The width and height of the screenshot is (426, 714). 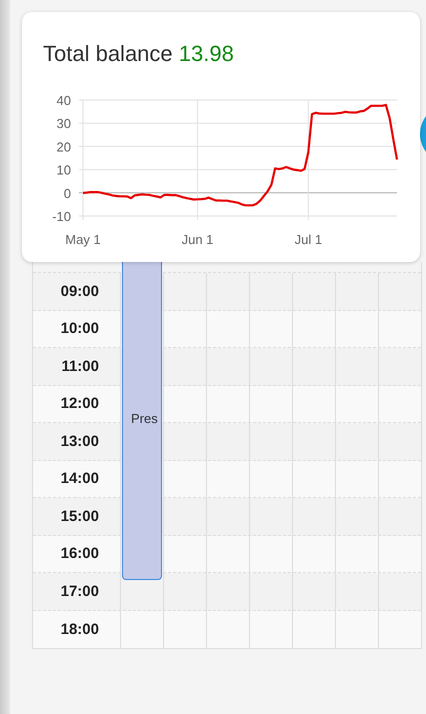 I want to click on y-tick-label: 40, so click(x=63, y=100).